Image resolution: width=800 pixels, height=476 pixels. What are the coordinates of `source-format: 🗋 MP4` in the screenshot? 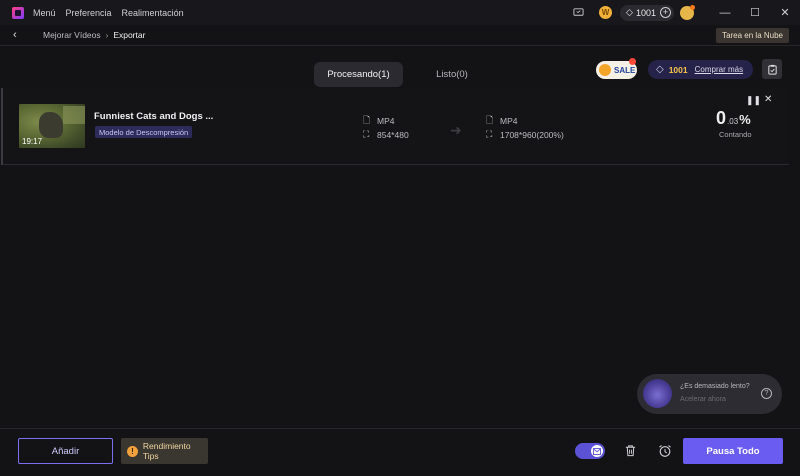 It's located at (378, 121).